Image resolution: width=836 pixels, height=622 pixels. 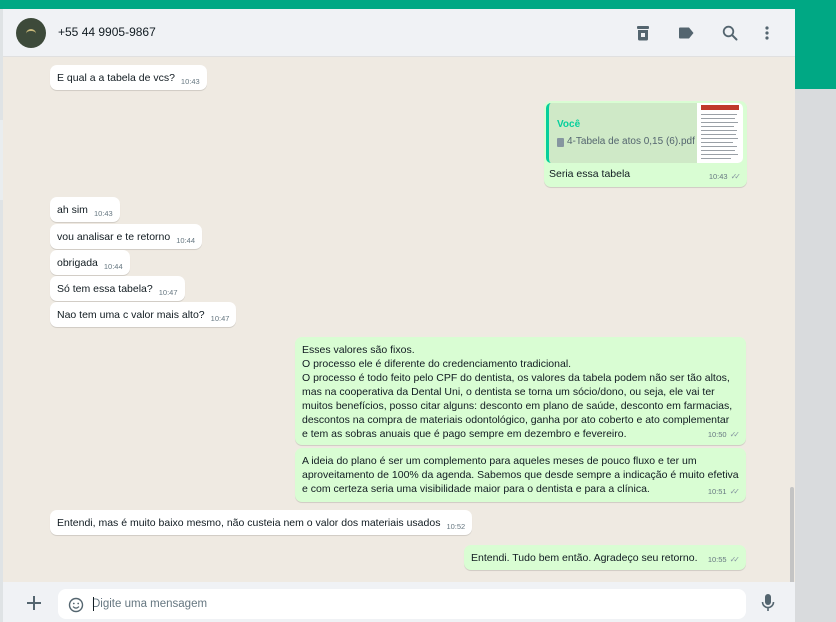 What do you see at coordinates (590, 174) in the screenshot?
I see `message-text: Seria essa tabela` at bounding box center [590, 174].